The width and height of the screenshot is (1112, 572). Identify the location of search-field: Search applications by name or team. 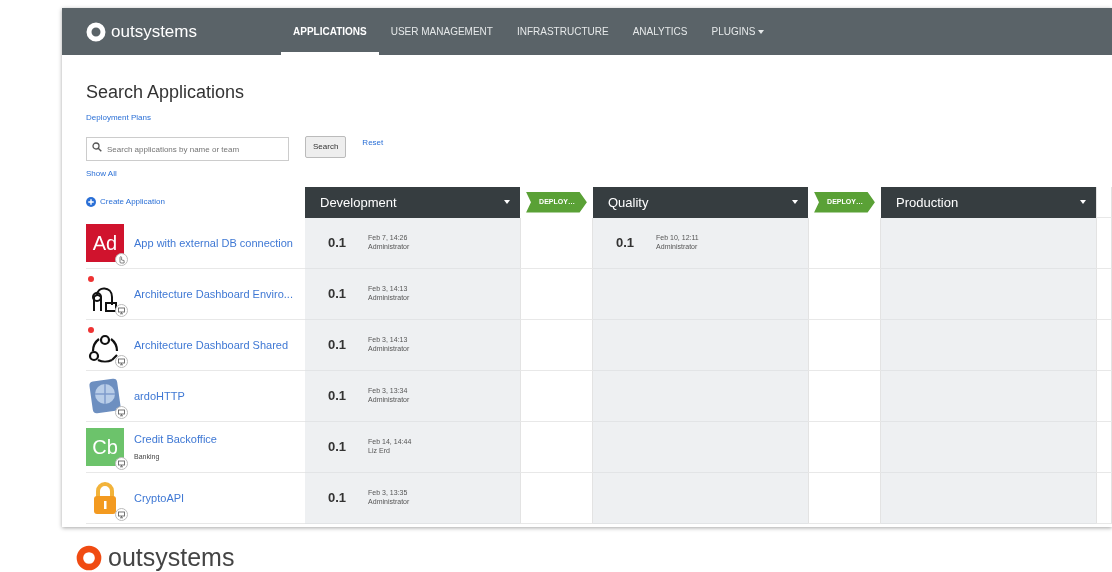
(187, 149).